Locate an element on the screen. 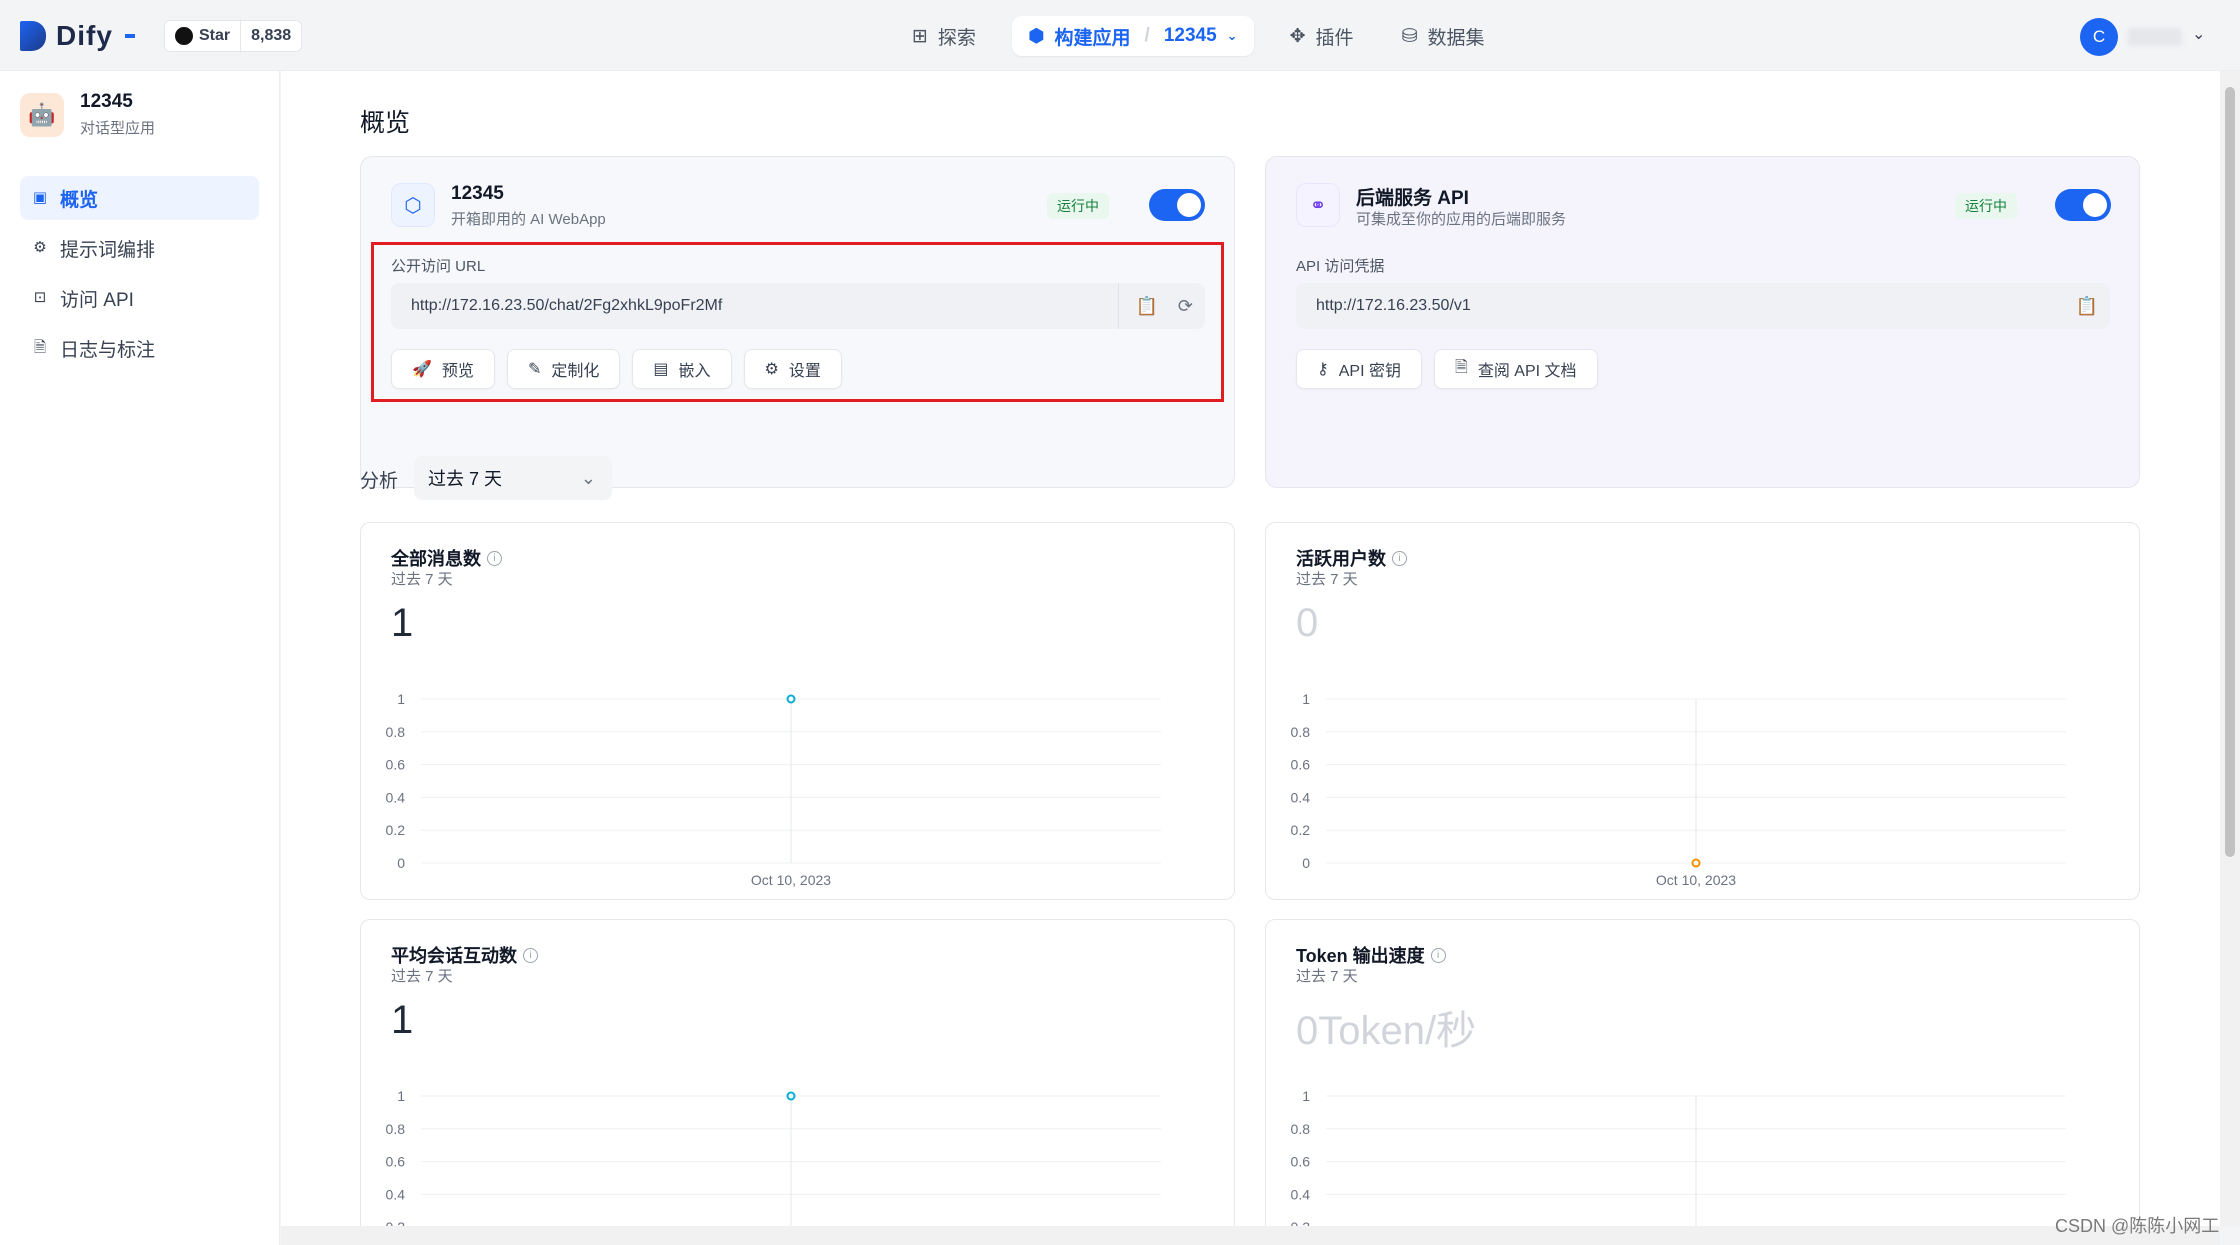 Image resolution: width=2240 pixels, height=1245 pixels. github-icon is located at coordinates (184, 36).